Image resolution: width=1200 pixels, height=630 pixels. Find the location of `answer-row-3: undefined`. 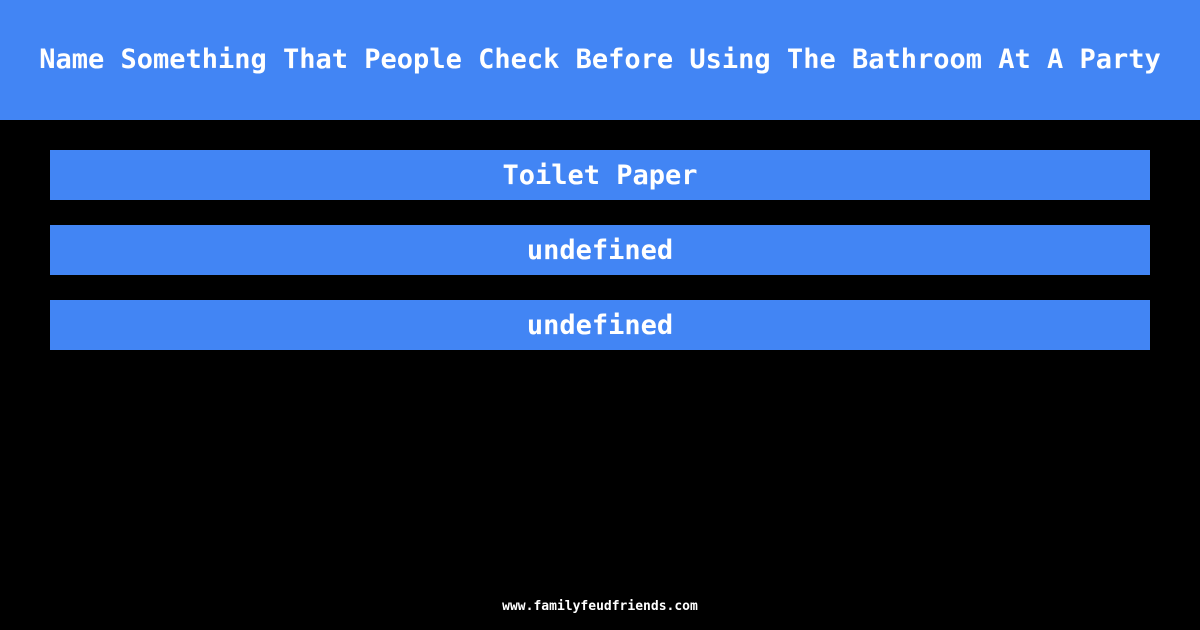

answer-row-3: undefined is located at coordinates (600, 325).